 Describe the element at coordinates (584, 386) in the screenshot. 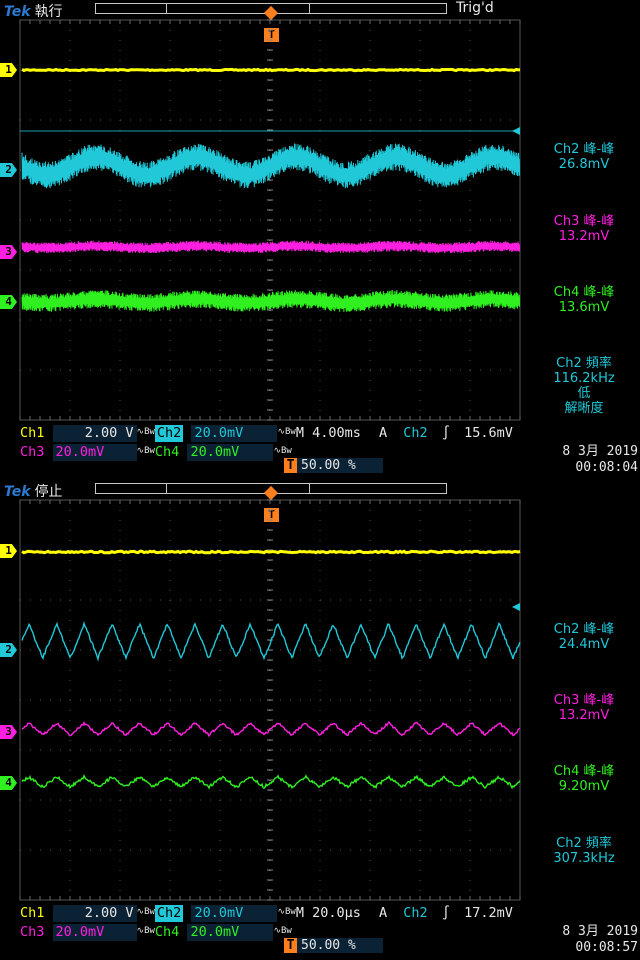

I see `measurement-ch2-freq: Ch2 頻率 116.2kHz 低解晰度` at that location.